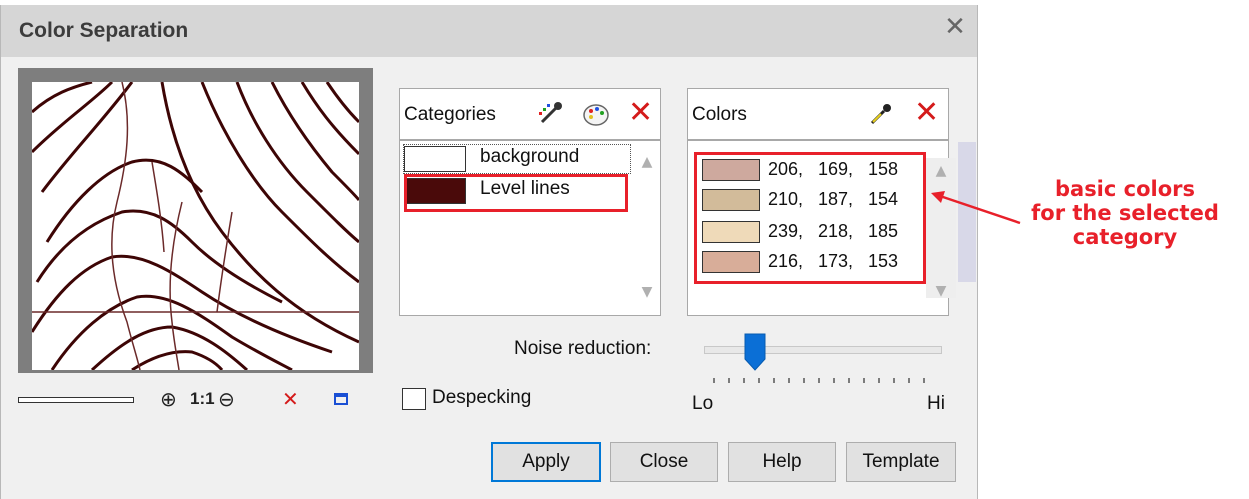 This screenshot has width=1249, height=499. I want to click on noise-high-label: Hi, so click(936, 403).